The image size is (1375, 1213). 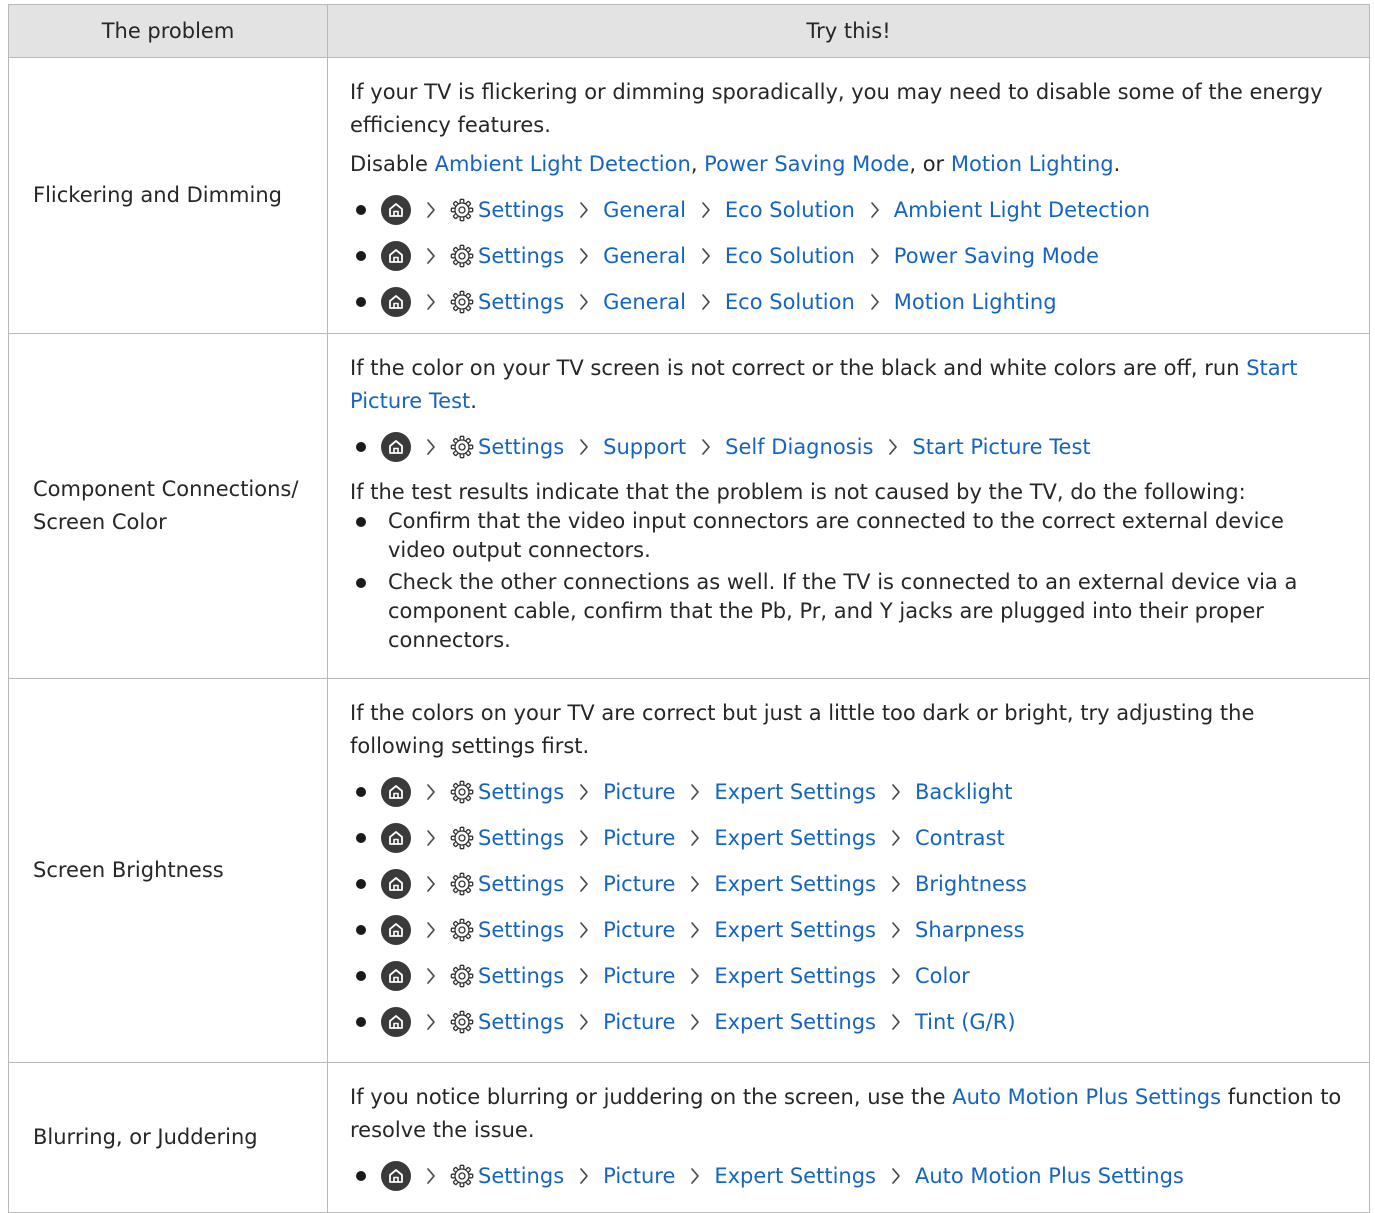 I want to click on menu-path: Settings Picture Expert Settings Tint (G/R), so click(x=848, y=1022).